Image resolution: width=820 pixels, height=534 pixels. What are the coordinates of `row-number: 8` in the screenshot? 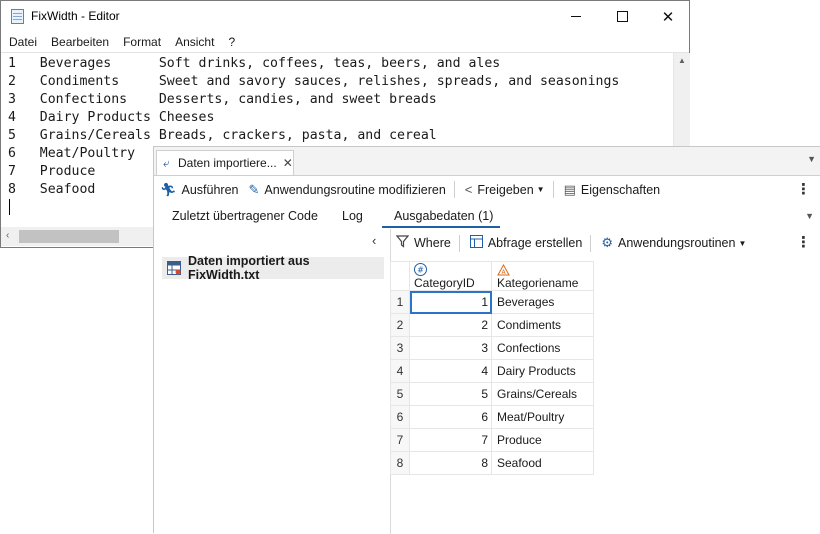 It's located at (400, 463).